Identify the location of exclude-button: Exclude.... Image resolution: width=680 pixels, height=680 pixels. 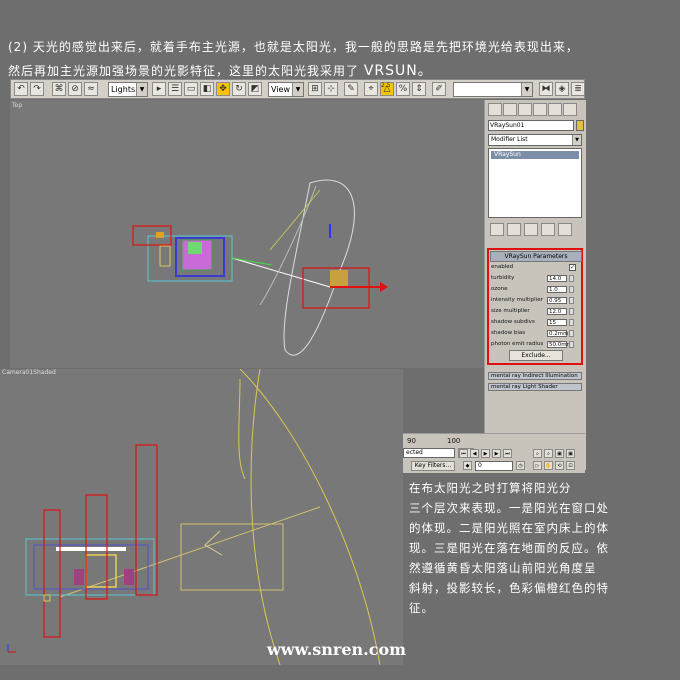
(536, 355).